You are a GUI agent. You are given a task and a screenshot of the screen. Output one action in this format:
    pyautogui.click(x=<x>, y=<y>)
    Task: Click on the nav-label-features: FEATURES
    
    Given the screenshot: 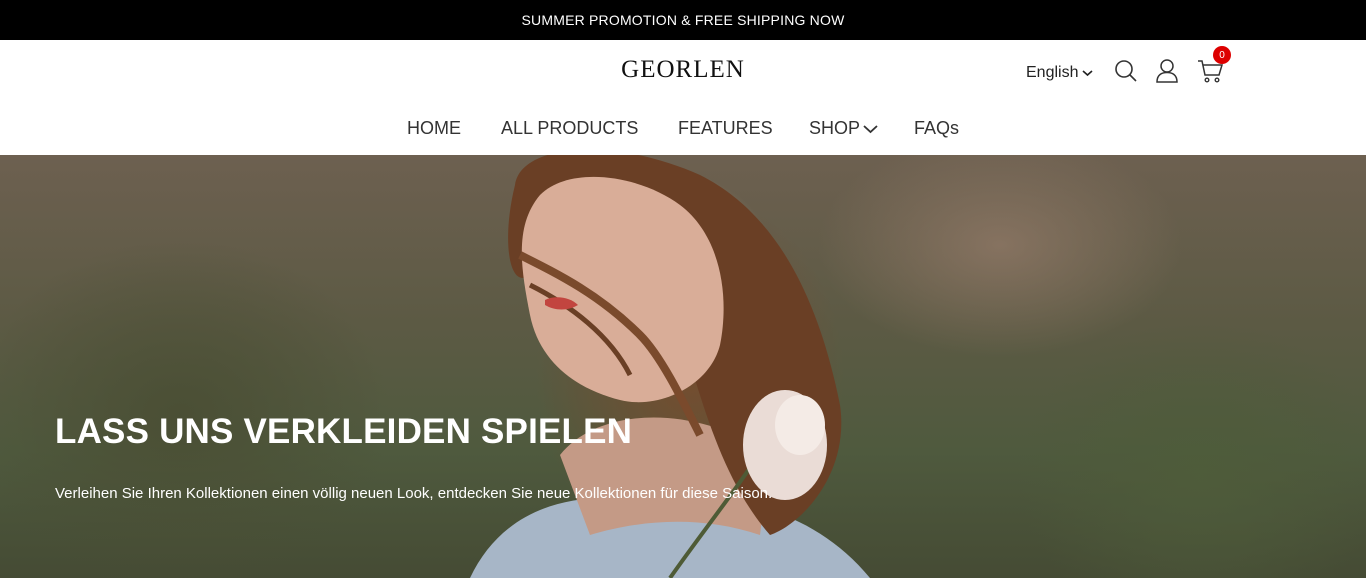 What is the action you would take?
    pyautogui.click(x=725, y=128)
    